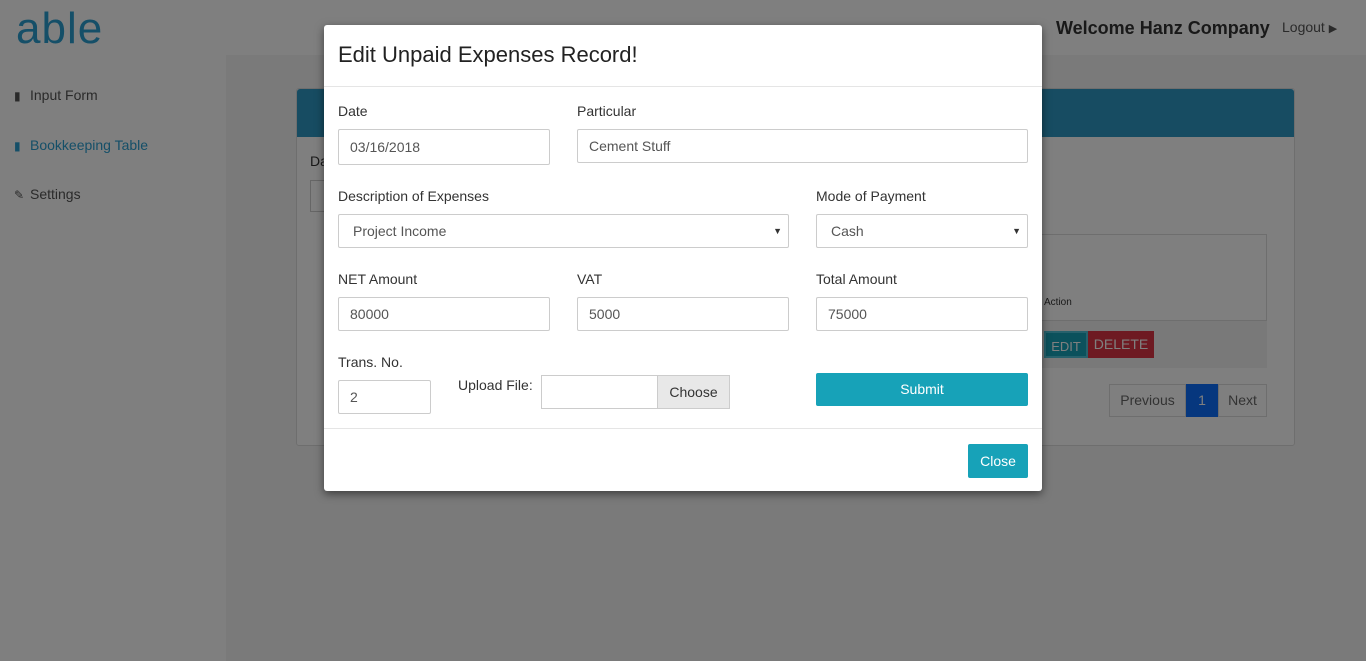 The image size is (1366, 661). What do you see at coordinates (847, 231) in the screenshot?
I see `mode-of-payment-value: Cash` at bounding box center [847, 231].